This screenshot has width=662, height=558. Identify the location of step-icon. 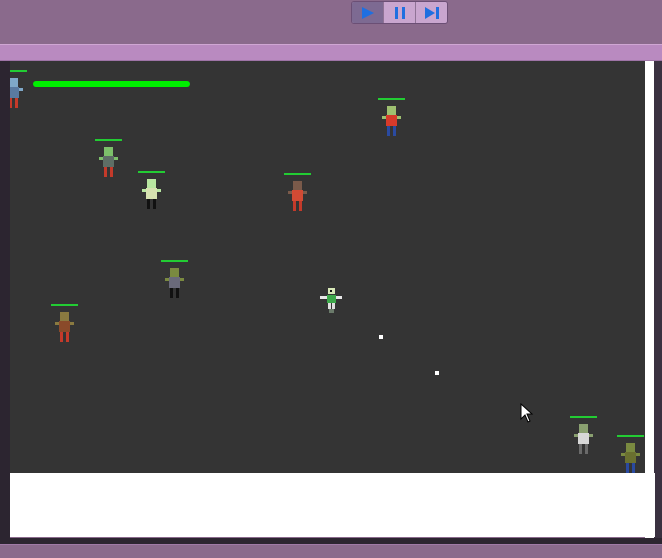
(431, 12).